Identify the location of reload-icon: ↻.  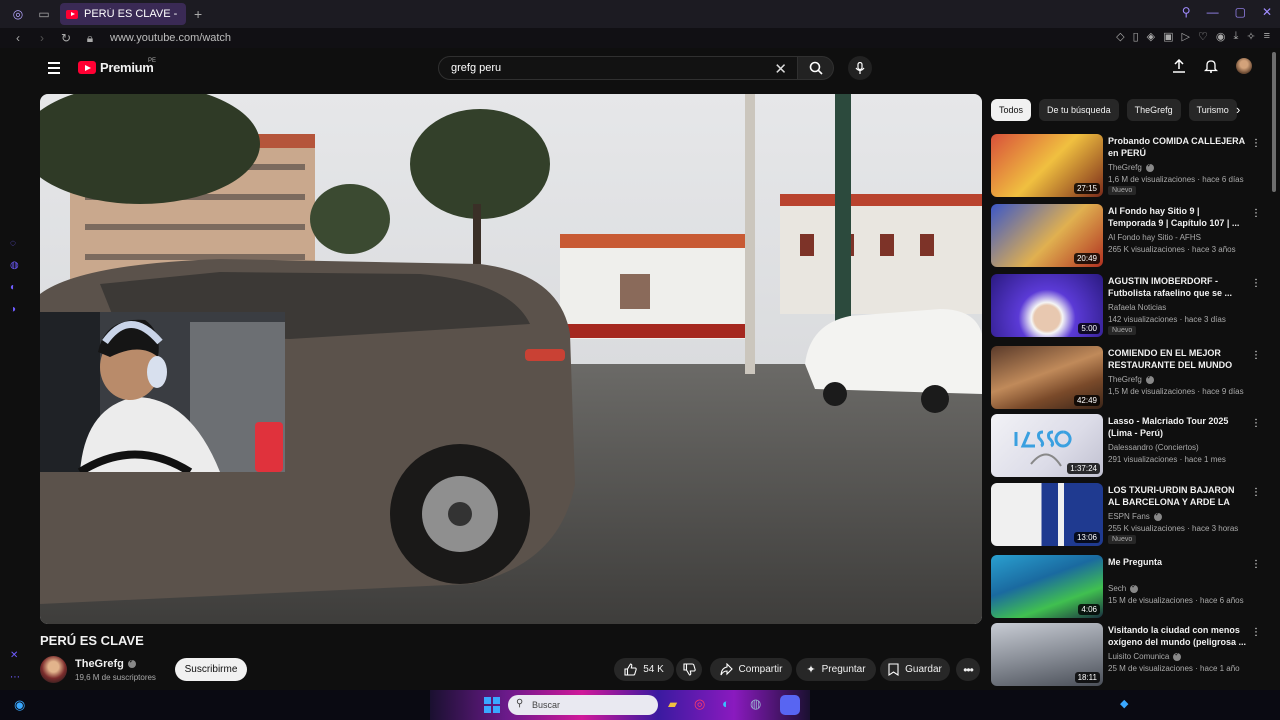
(66, 38).